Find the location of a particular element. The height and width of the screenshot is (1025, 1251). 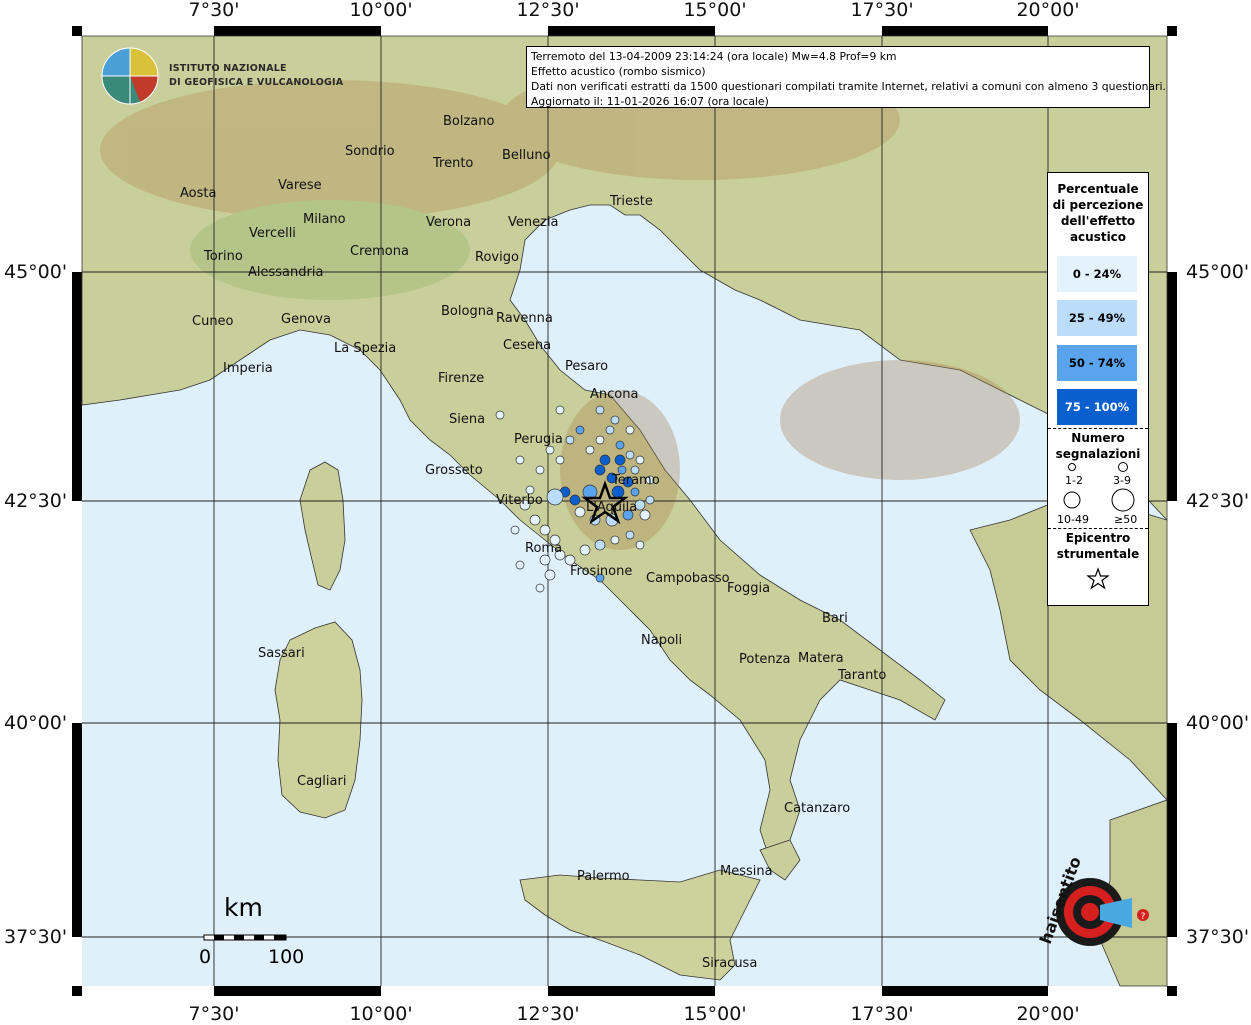

city-label: Trento is located at coordinates (453, 163).